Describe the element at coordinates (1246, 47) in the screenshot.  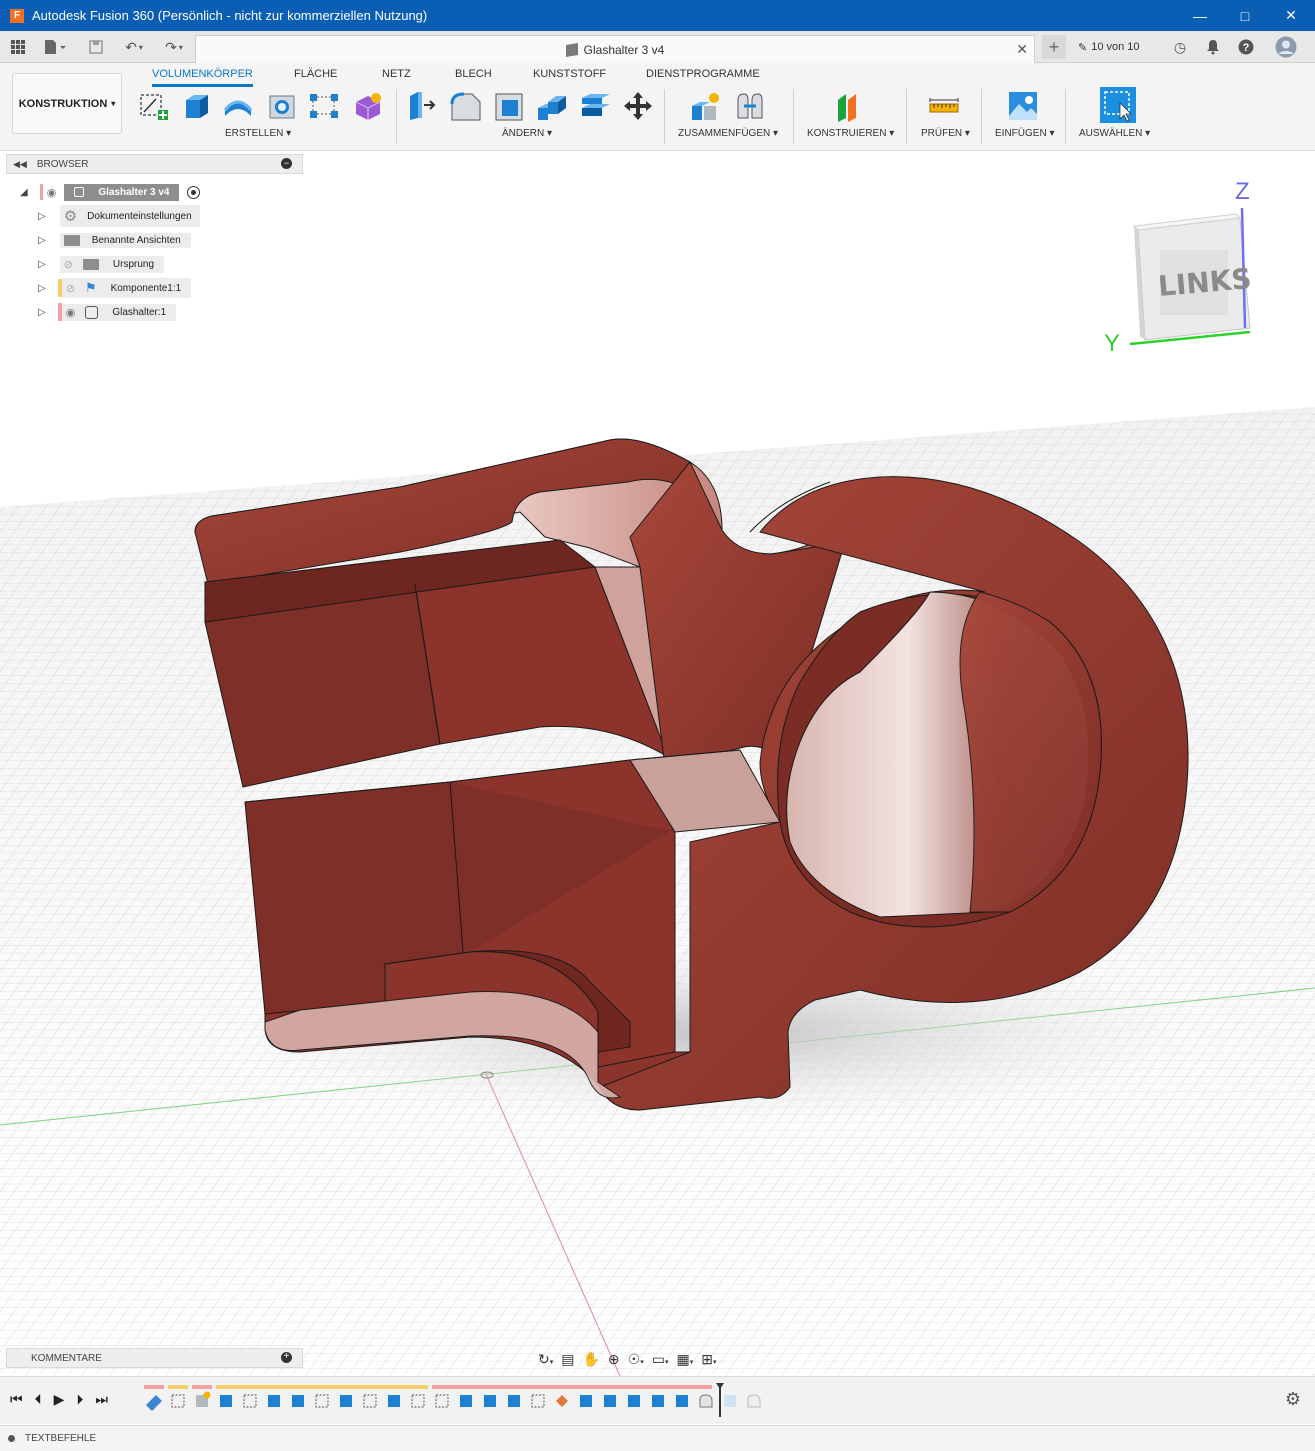
I see `help-icon: ?` at that location.